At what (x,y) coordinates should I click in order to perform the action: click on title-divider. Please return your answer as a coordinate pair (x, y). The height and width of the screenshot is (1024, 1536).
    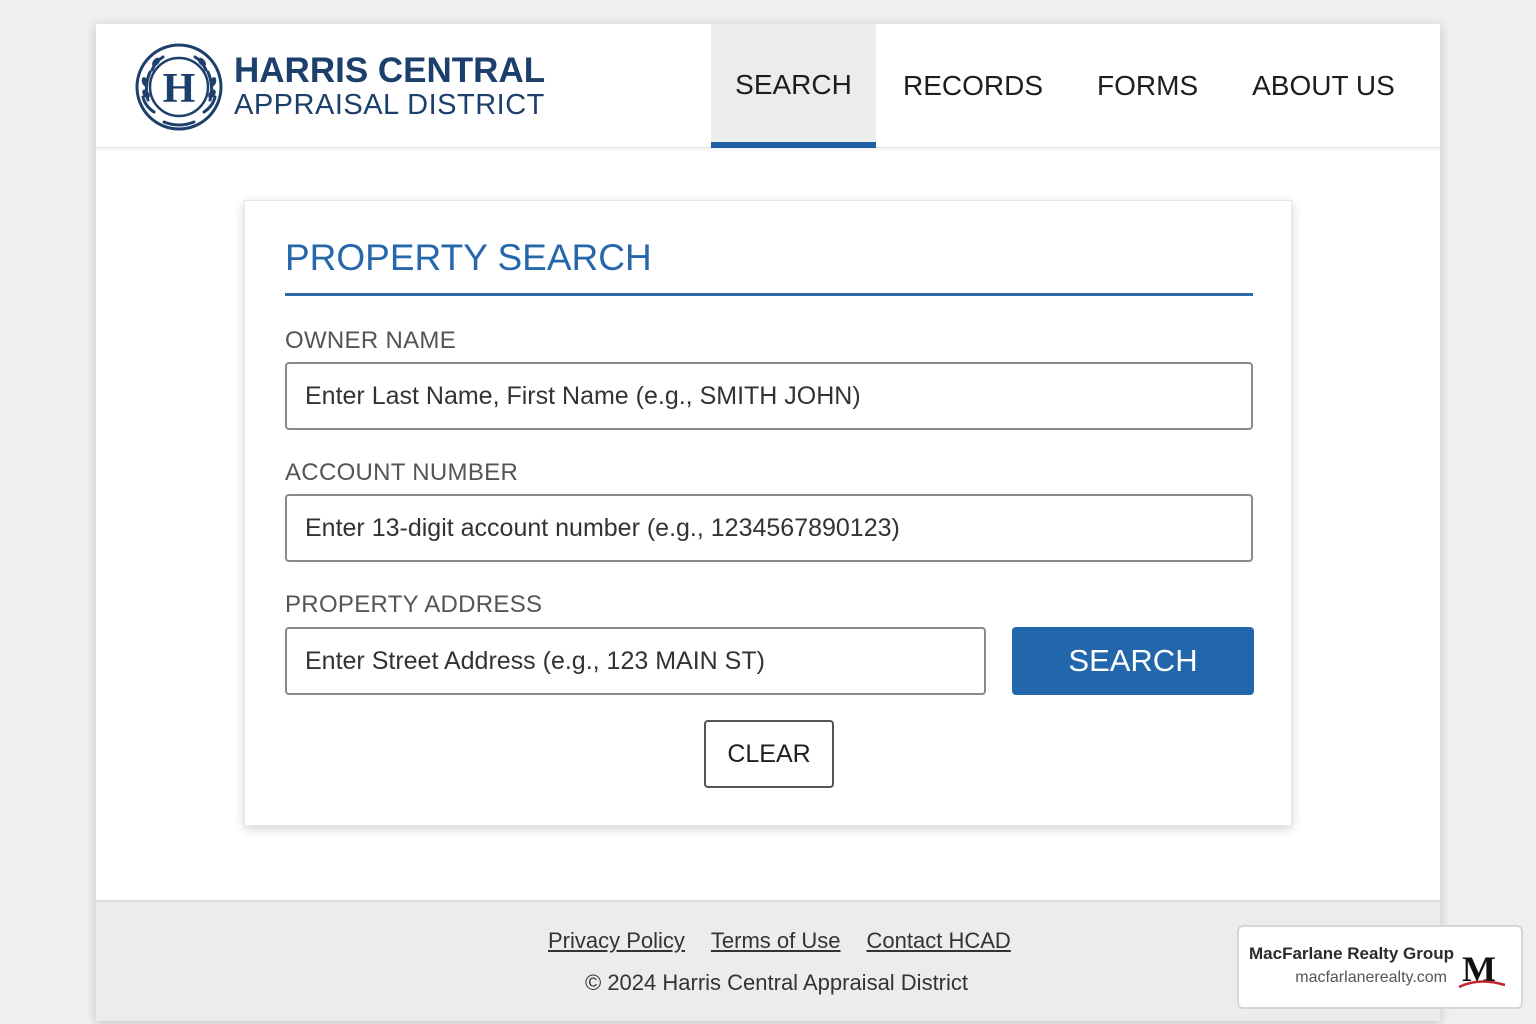
    Looking at the image, I should click on (769, 294).